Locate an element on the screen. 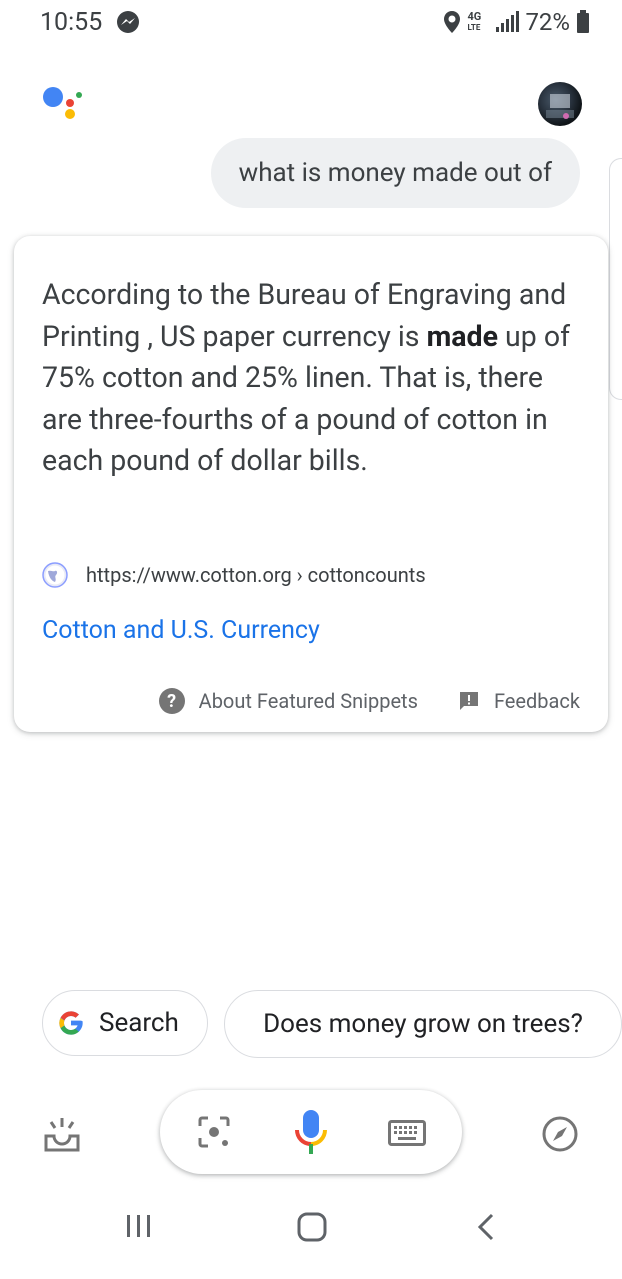 The image size is (622, 1279). status-right: 4G LTE 72% is located at coordinates (516, 22).